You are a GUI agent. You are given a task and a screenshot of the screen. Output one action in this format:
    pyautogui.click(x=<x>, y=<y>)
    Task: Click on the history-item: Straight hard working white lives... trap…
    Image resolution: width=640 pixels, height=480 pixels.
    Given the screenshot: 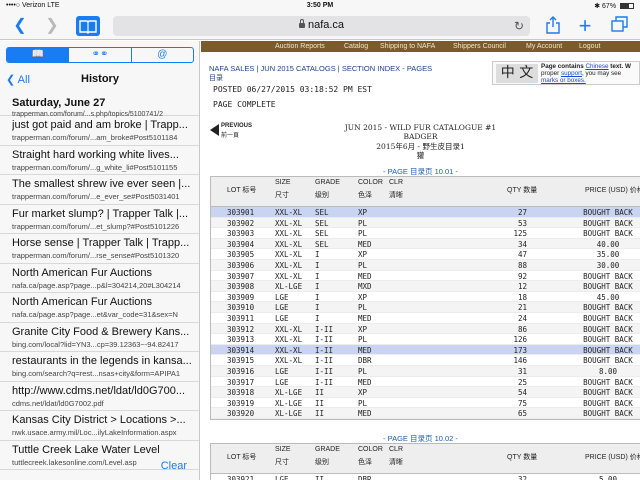 What is the action you would take?
    pyautogui.click(x=99, y=160)
    